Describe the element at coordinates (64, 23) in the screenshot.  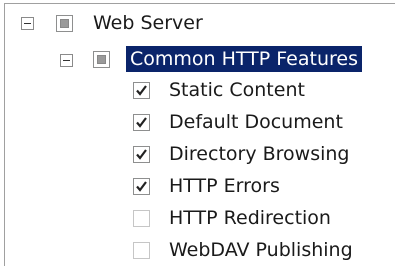
I see `root-checkbox` at that location.